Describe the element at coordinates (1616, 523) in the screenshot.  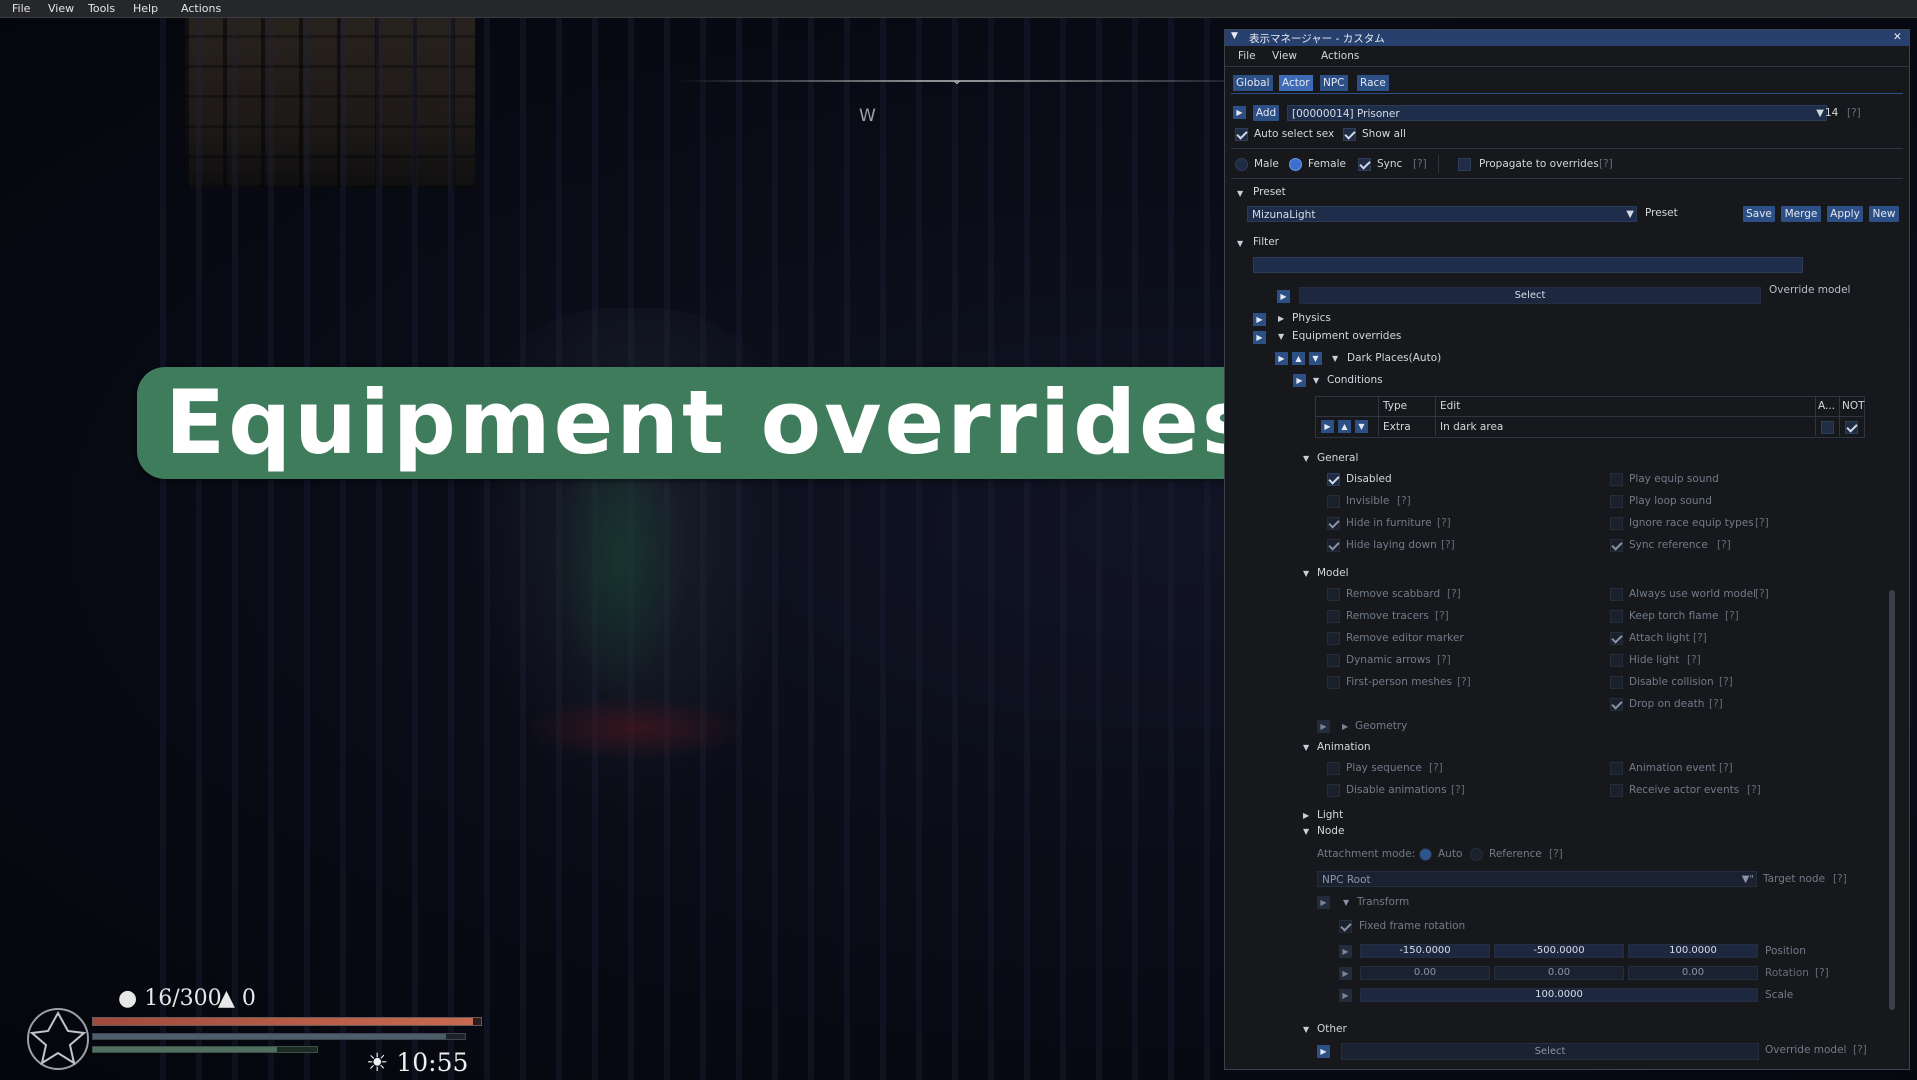
I see `ignore-race-equip-checkbox` at that location.